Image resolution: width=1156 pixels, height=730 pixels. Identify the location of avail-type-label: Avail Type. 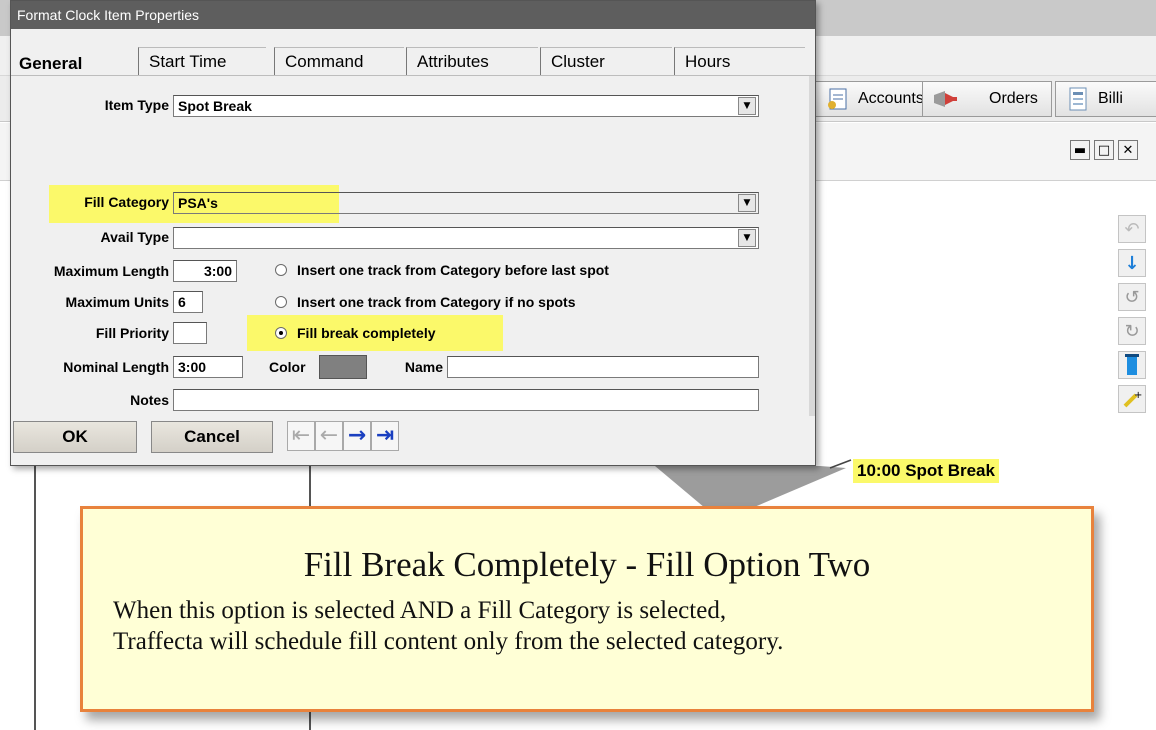
(134, 237).